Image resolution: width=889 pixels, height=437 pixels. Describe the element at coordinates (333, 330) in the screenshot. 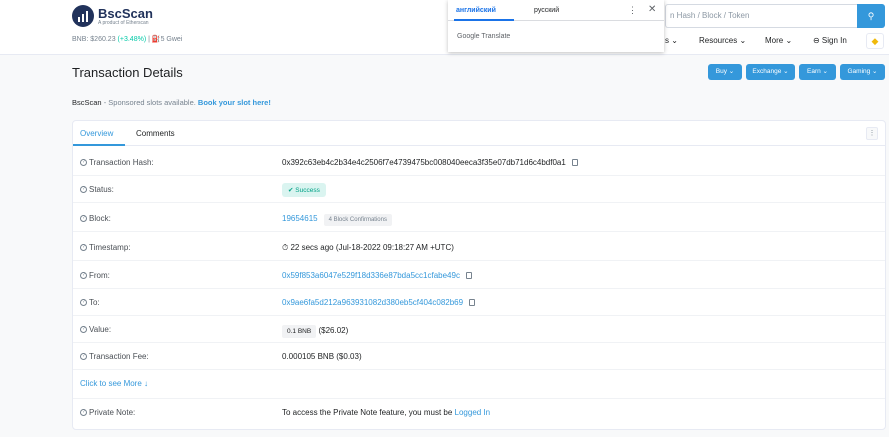

I see `value-usd: ($26.02)` at that location.